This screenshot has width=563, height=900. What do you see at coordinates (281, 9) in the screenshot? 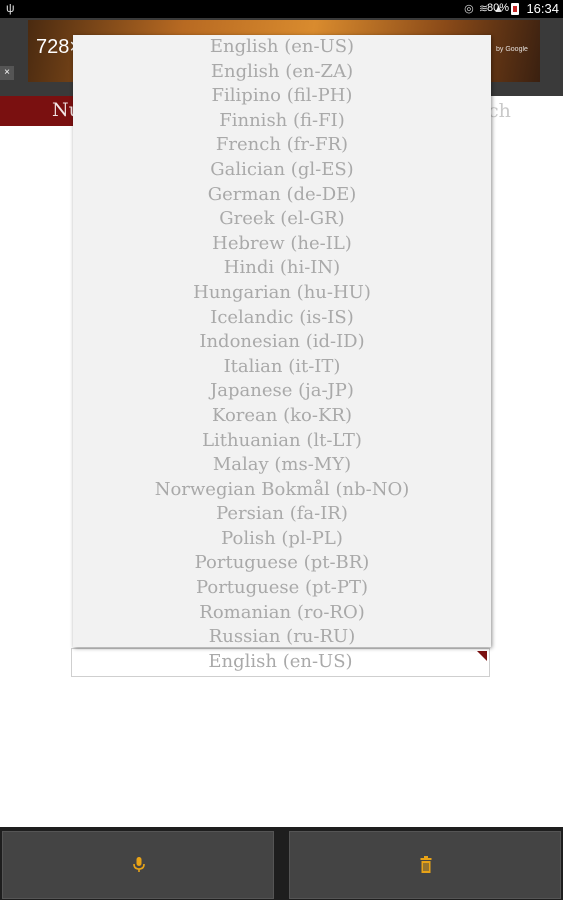
I see `status-bar: ψ ◎ ≋ ▲ 80% 16:34` at bounding box center [281, 9].